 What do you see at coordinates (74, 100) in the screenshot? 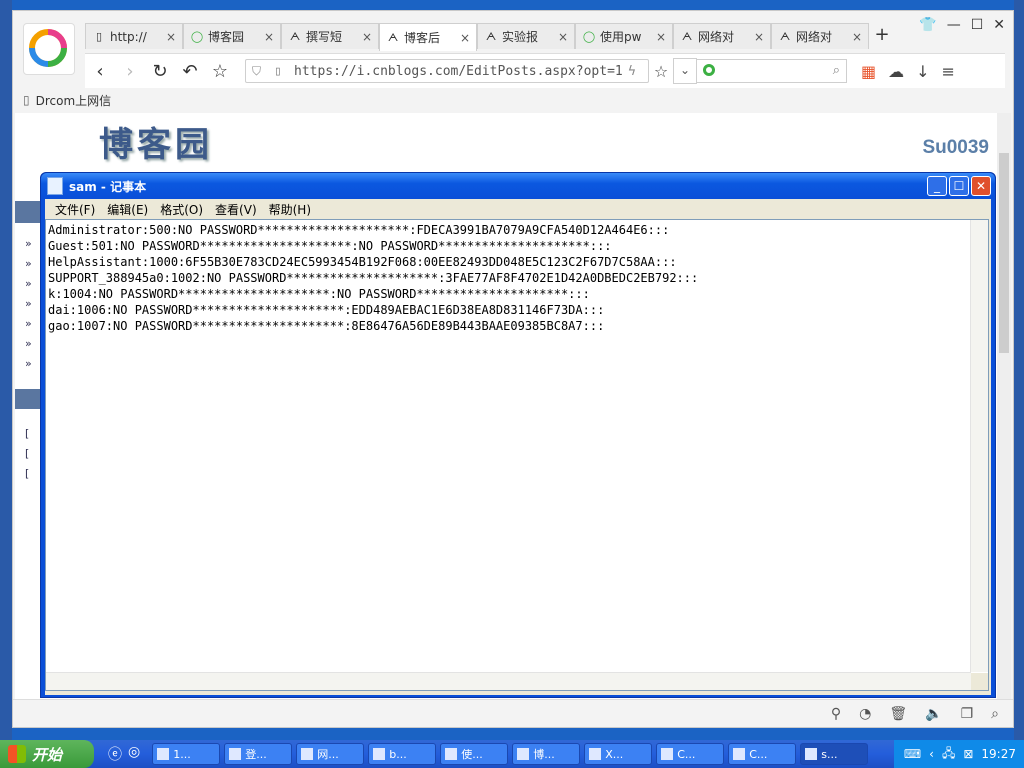
I see `bookmark-item: Drcom上网信` at bounding box center [74, 100].